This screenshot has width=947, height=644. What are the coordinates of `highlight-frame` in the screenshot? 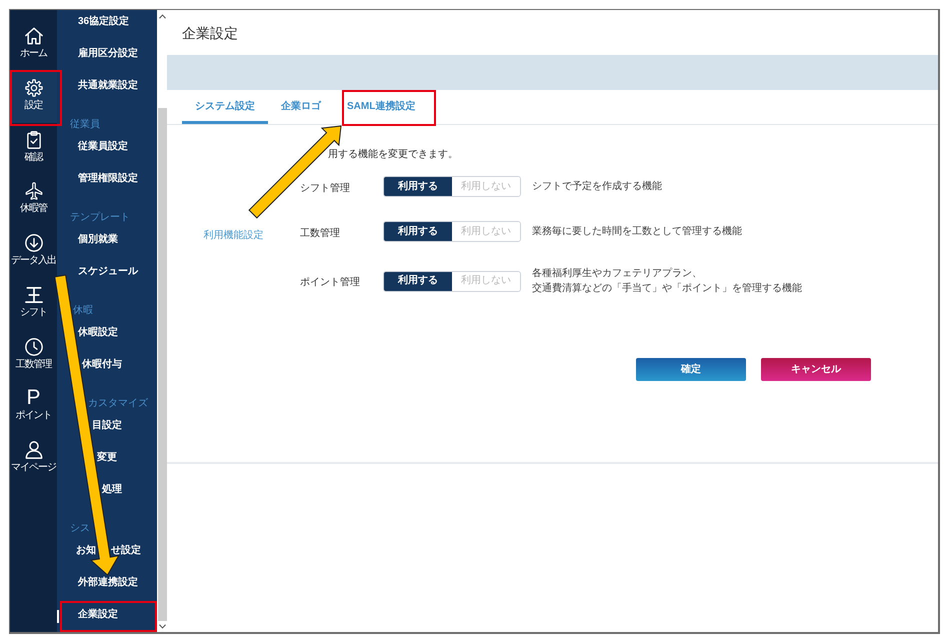 It's located at (36, 98).